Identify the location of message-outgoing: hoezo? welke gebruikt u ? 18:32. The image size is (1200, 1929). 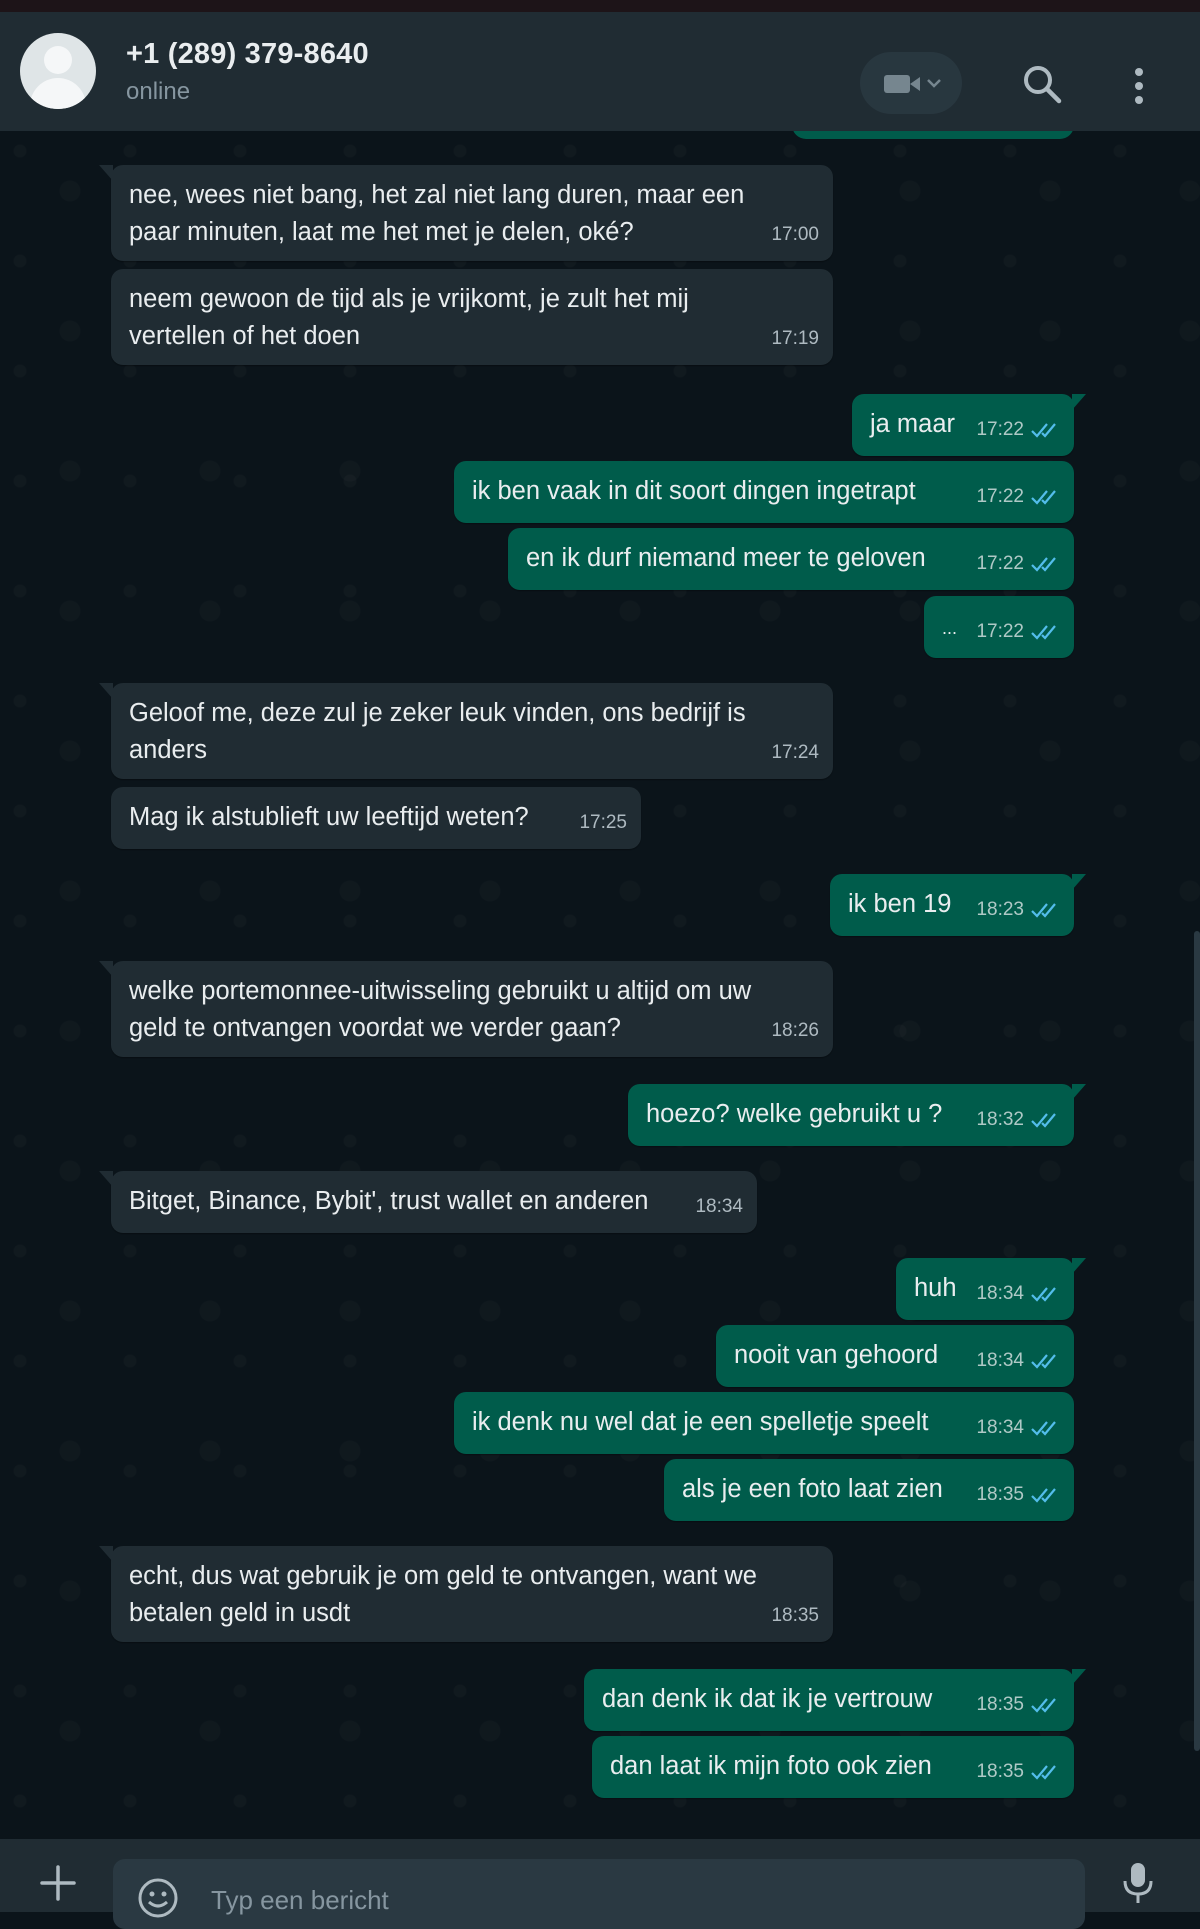
(857, 1115).